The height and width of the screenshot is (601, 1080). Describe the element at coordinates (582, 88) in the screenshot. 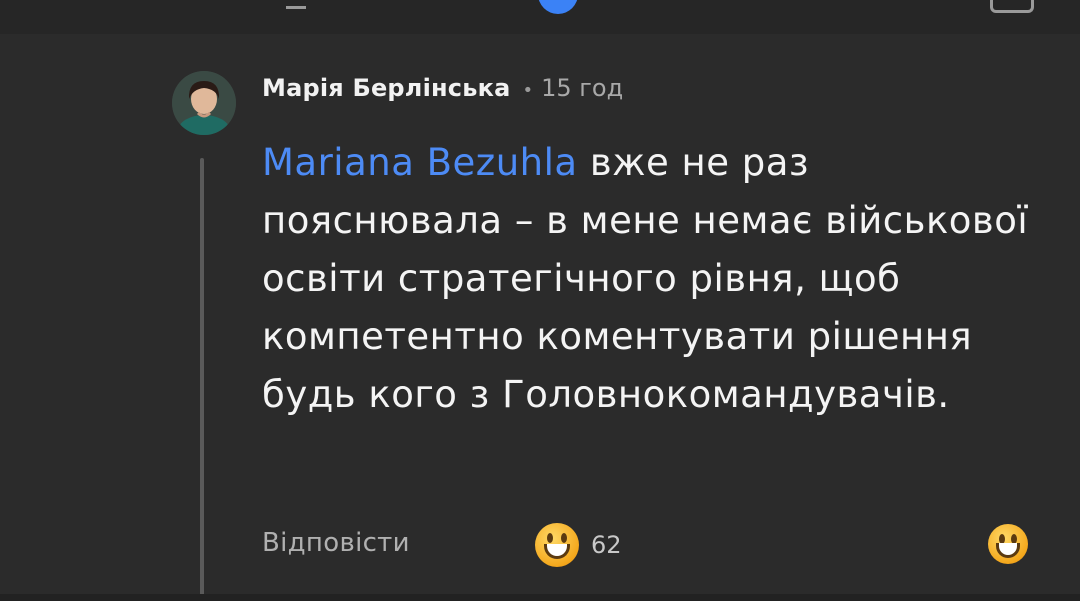

I see `timestamp: 15 год` at that location.